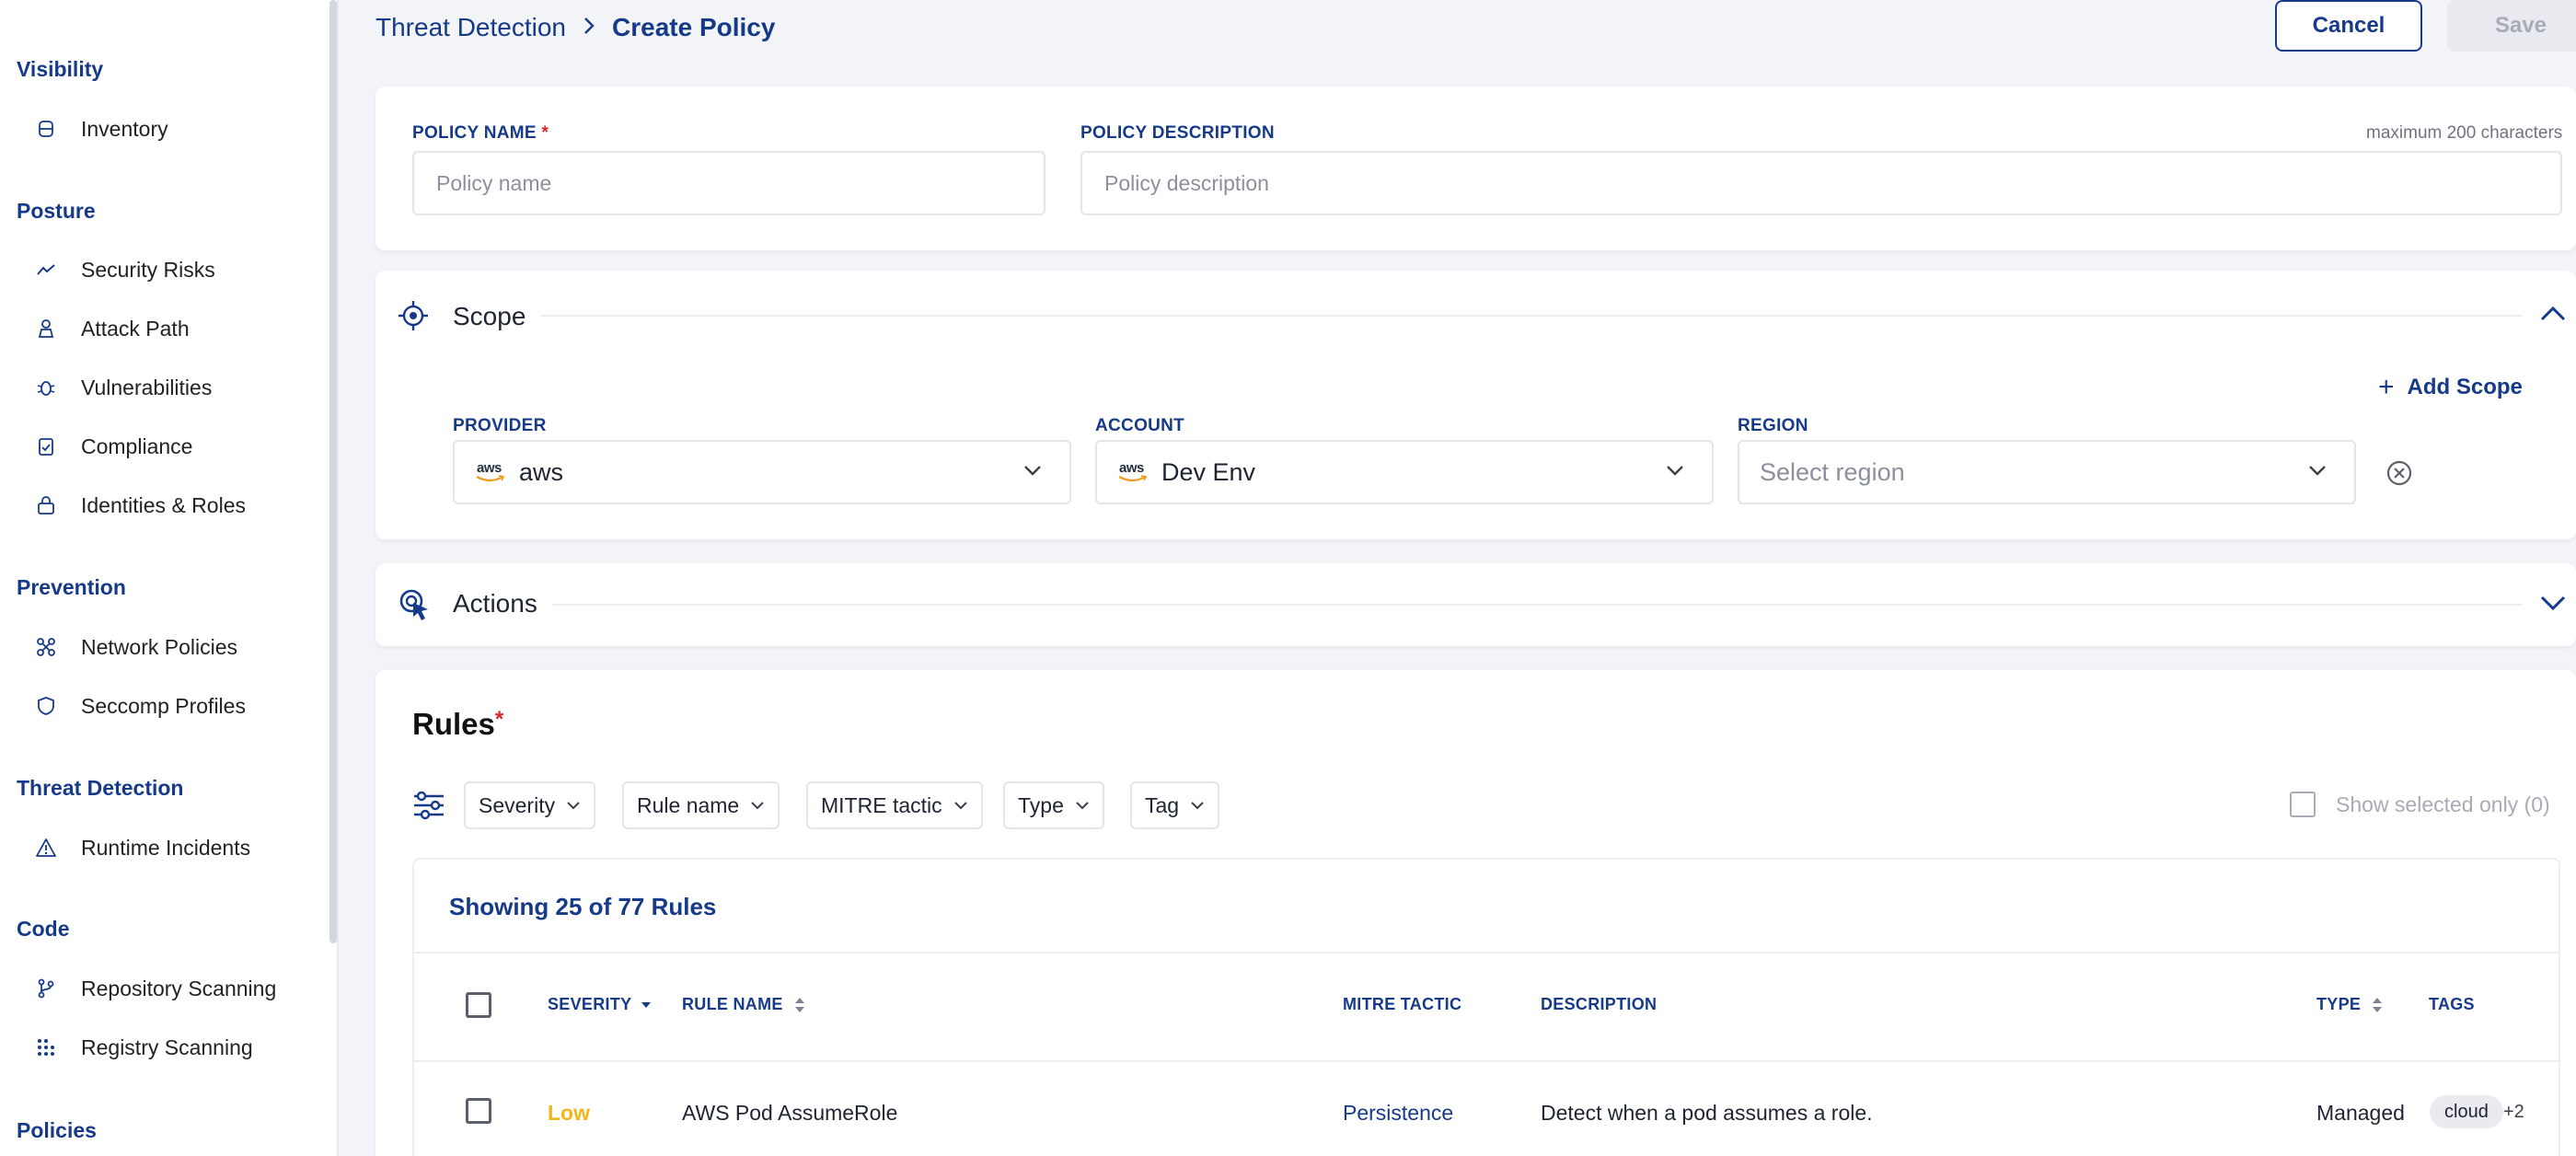 The height and width of the screenshot is (1156, 2576). What do you see at coordinates (494, 182) in the screenshot?
I see `policy-name-placeholder: Policy name` at bounding box center [494, 182].